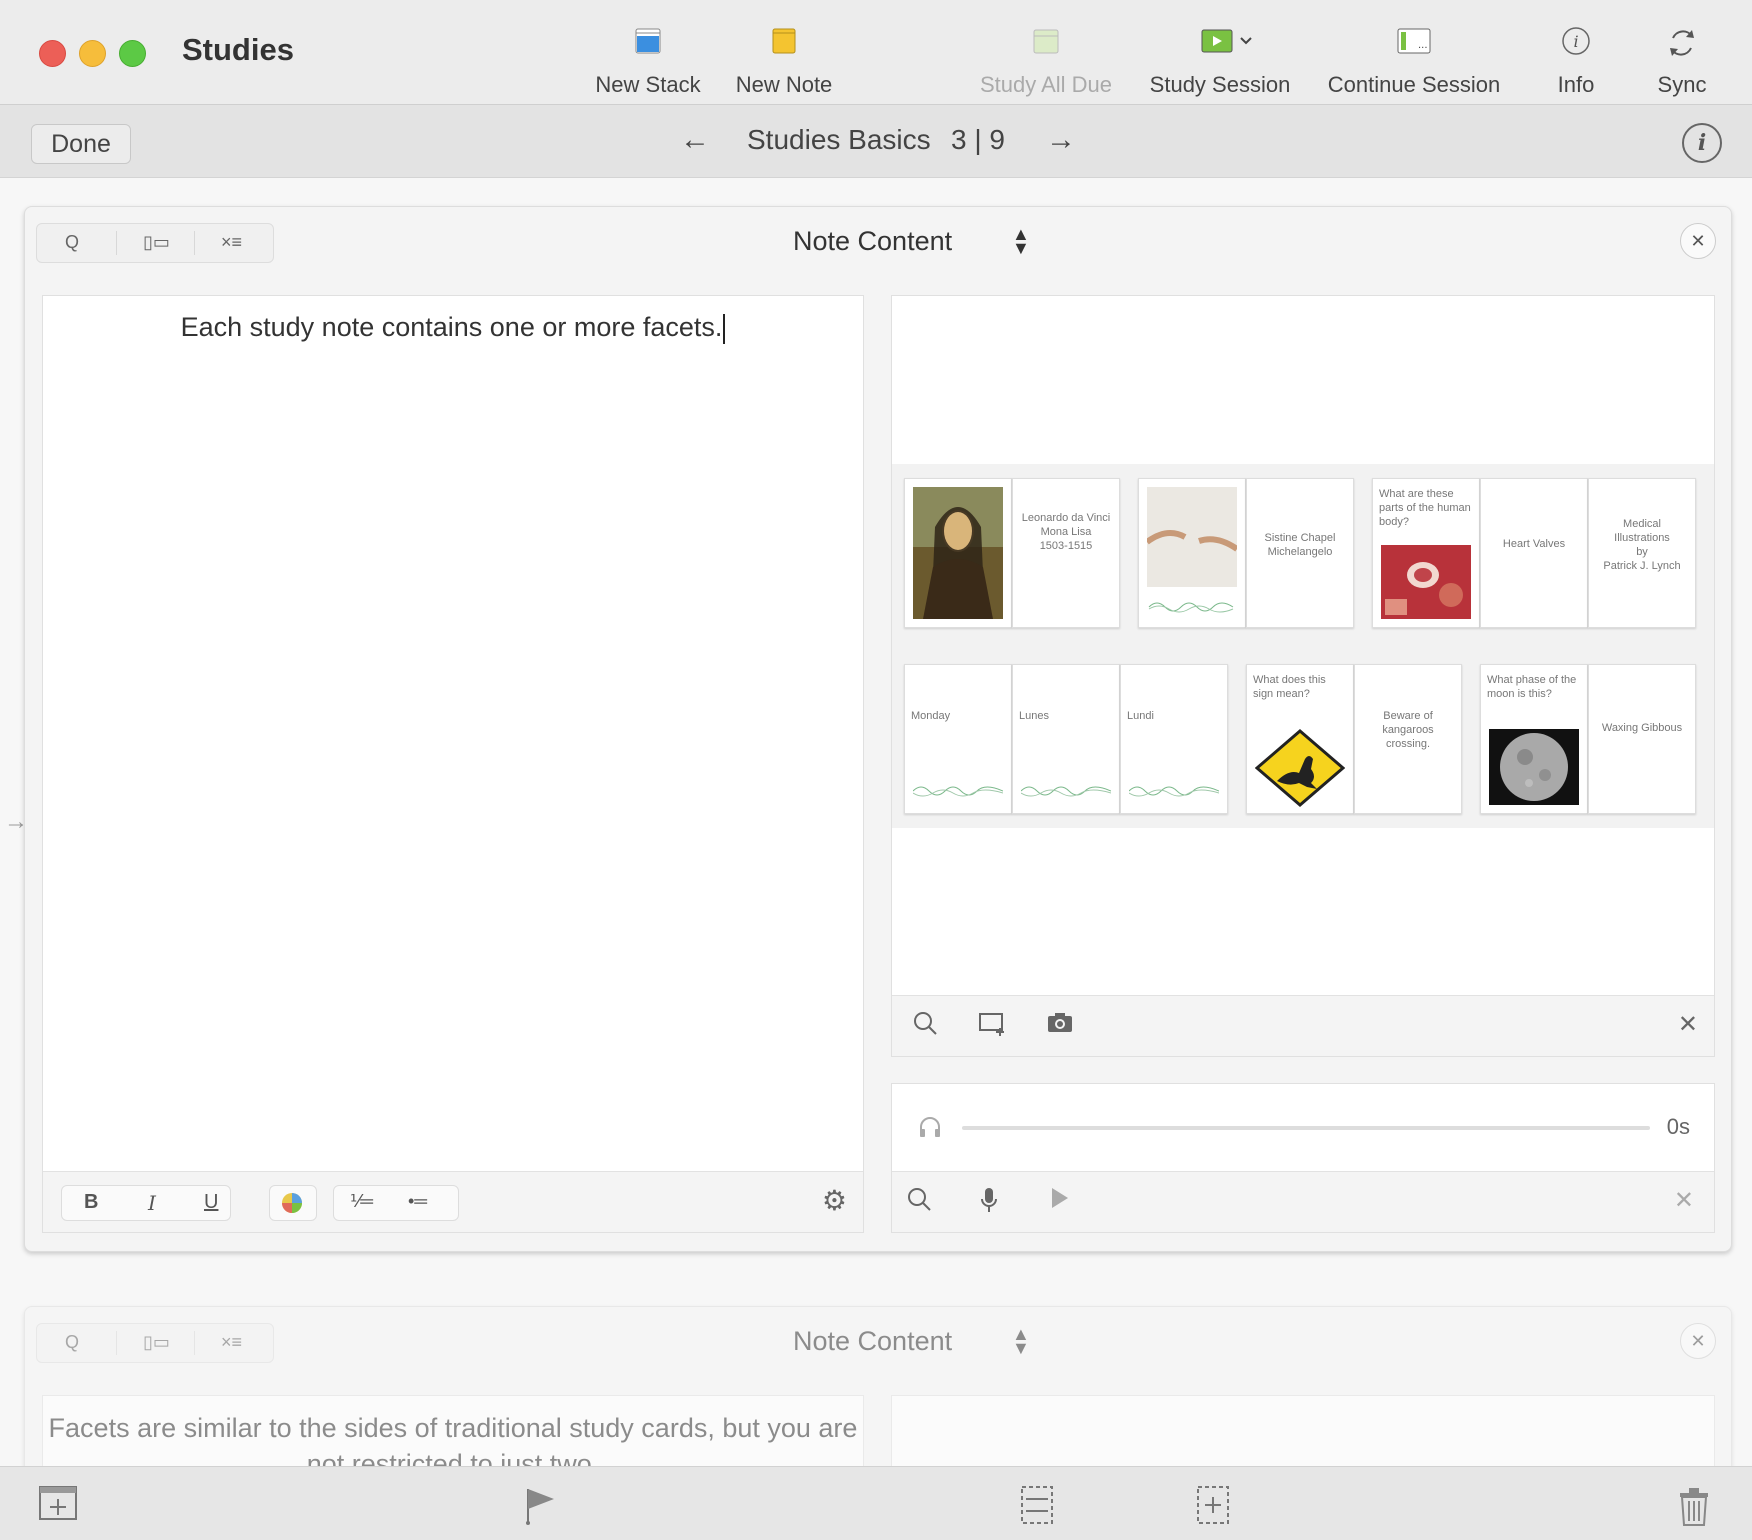 The image size is (1752, 1540). I want to click on color-picker-button, so click(293, 1203).